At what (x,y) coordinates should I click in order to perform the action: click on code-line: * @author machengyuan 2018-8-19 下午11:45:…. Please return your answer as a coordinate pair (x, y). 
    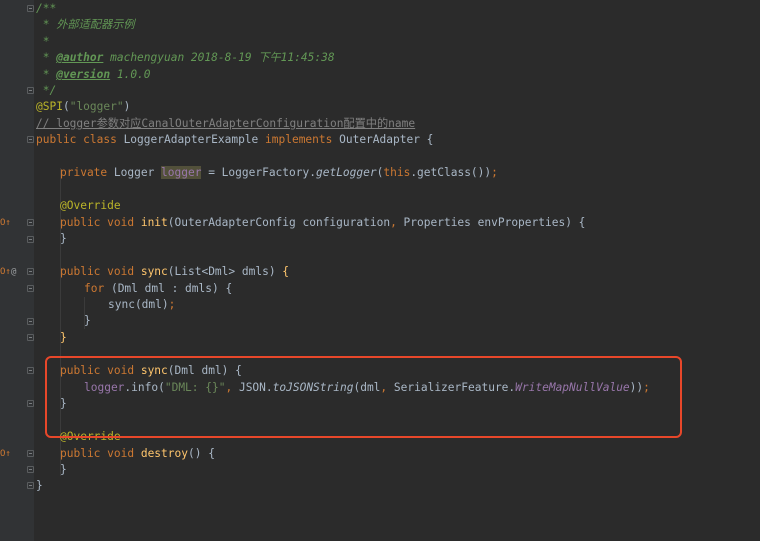
    Looking at the image, I should click on (185, 57).